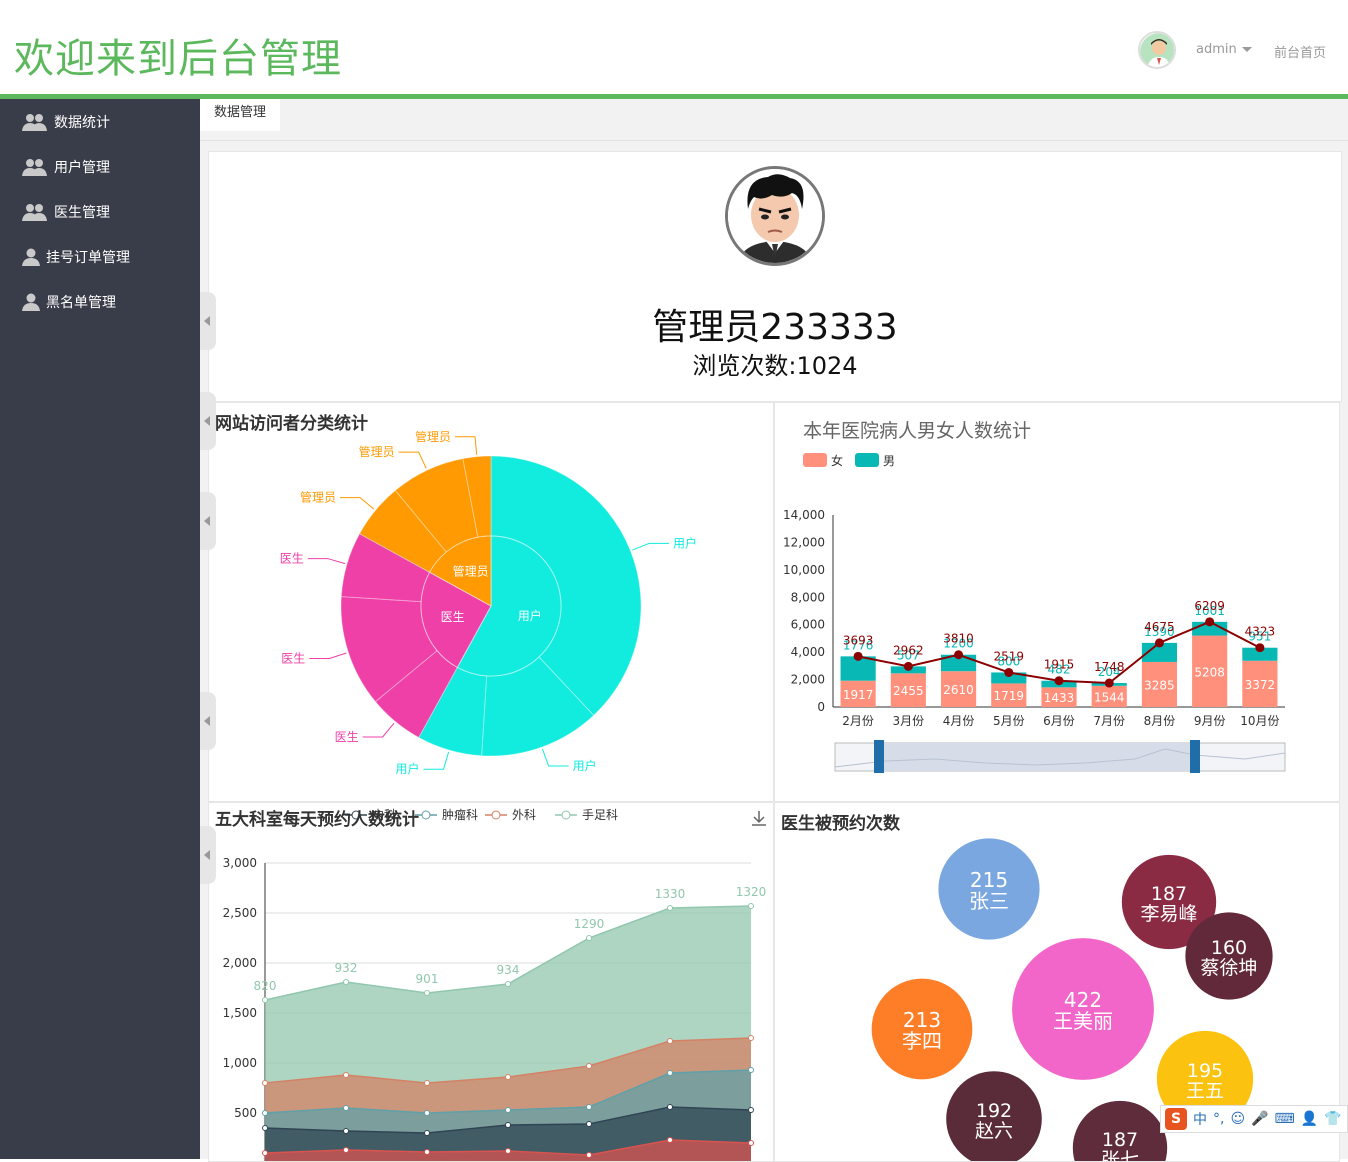 This screenshot has height=1162, width=1348. What do you see at coordinates (1120, 1140) in the screenshot?
I see `bubble-value: 187` at bounding box center [1120, 1140].